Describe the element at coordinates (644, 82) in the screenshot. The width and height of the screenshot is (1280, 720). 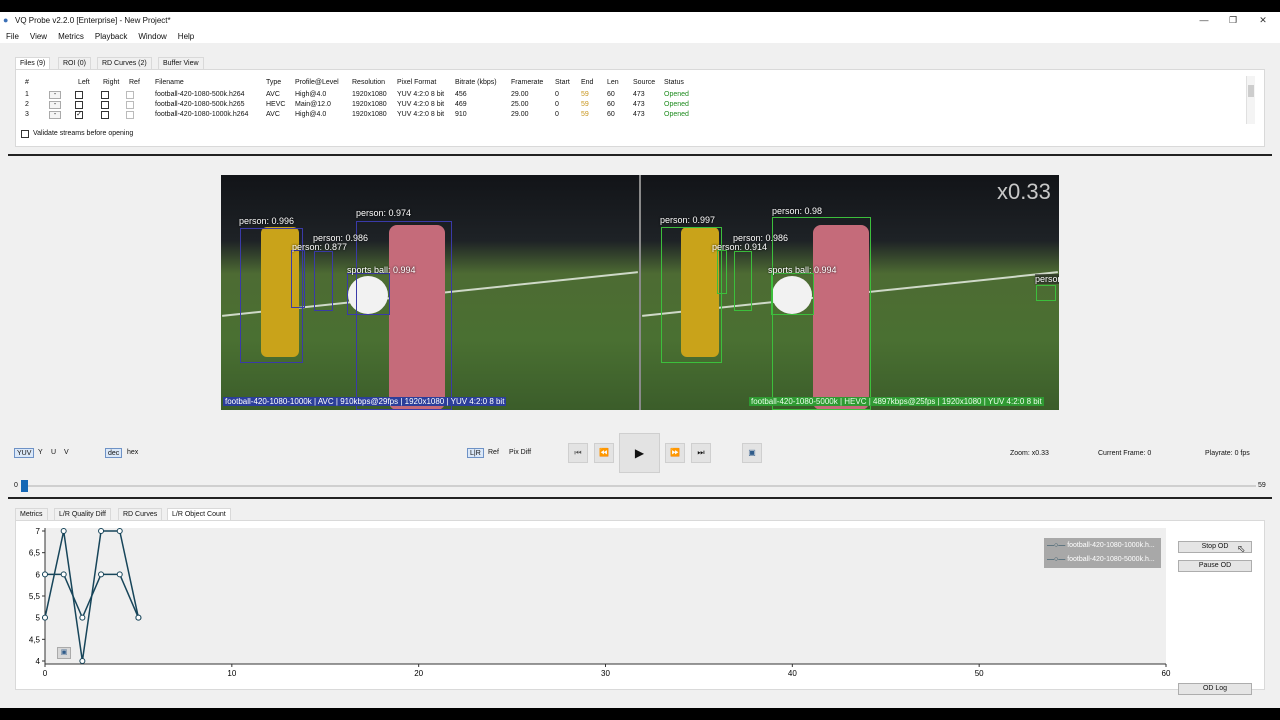
I see `col-header-source: Source` at that location.